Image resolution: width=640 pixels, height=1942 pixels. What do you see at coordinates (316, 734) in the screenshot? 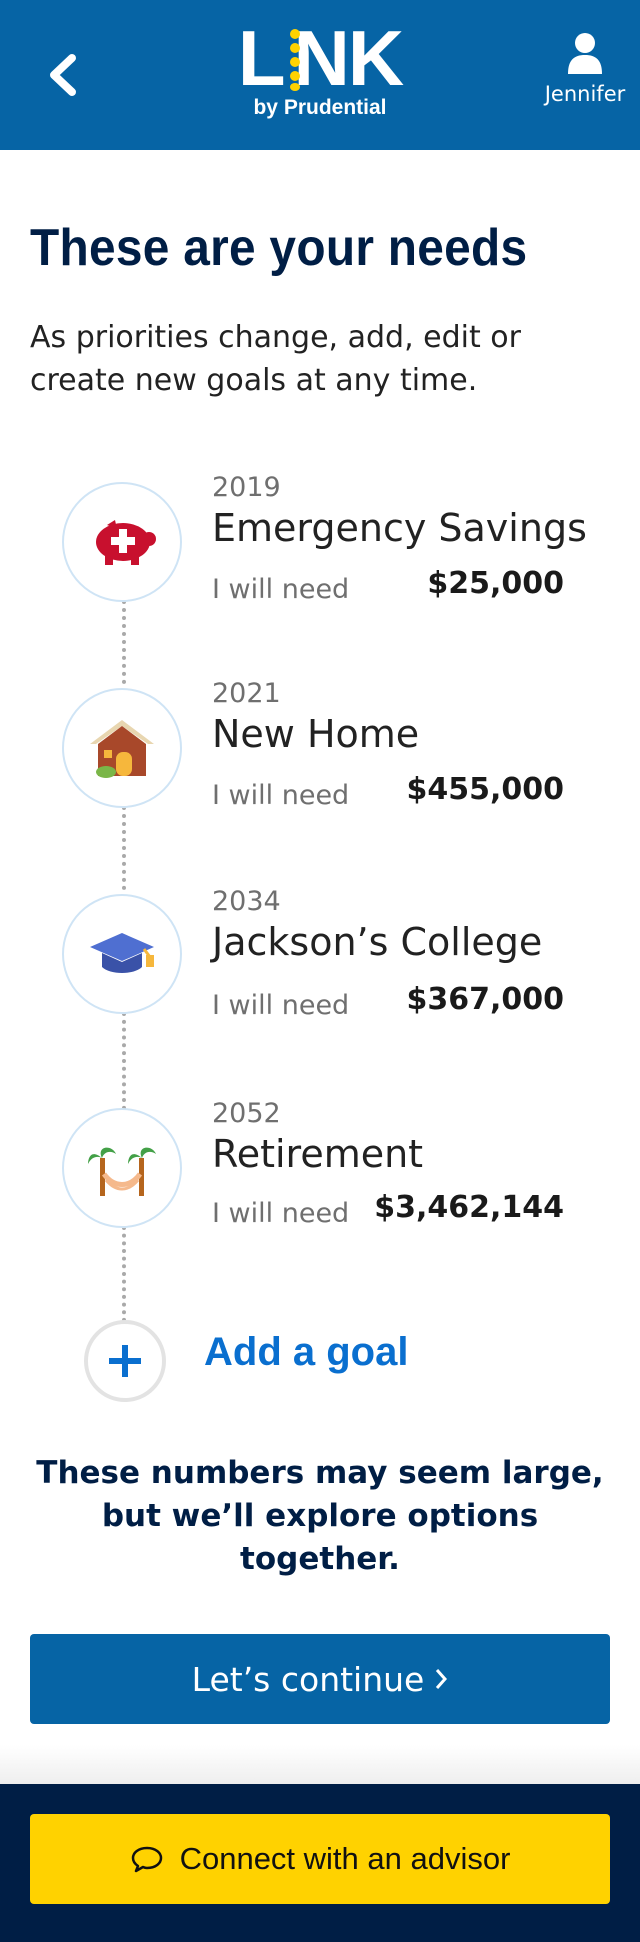
I see `goal-title: New Home` at bounding box center [316, 734].